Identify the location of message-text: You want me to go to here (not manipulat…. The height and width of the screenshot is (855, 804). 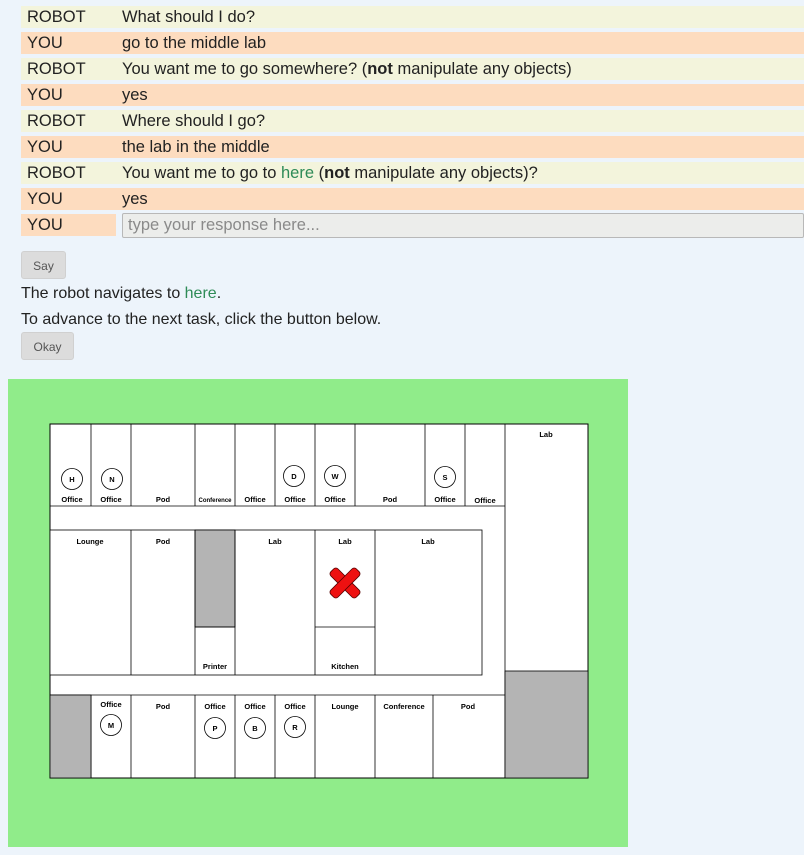
(330, 173).